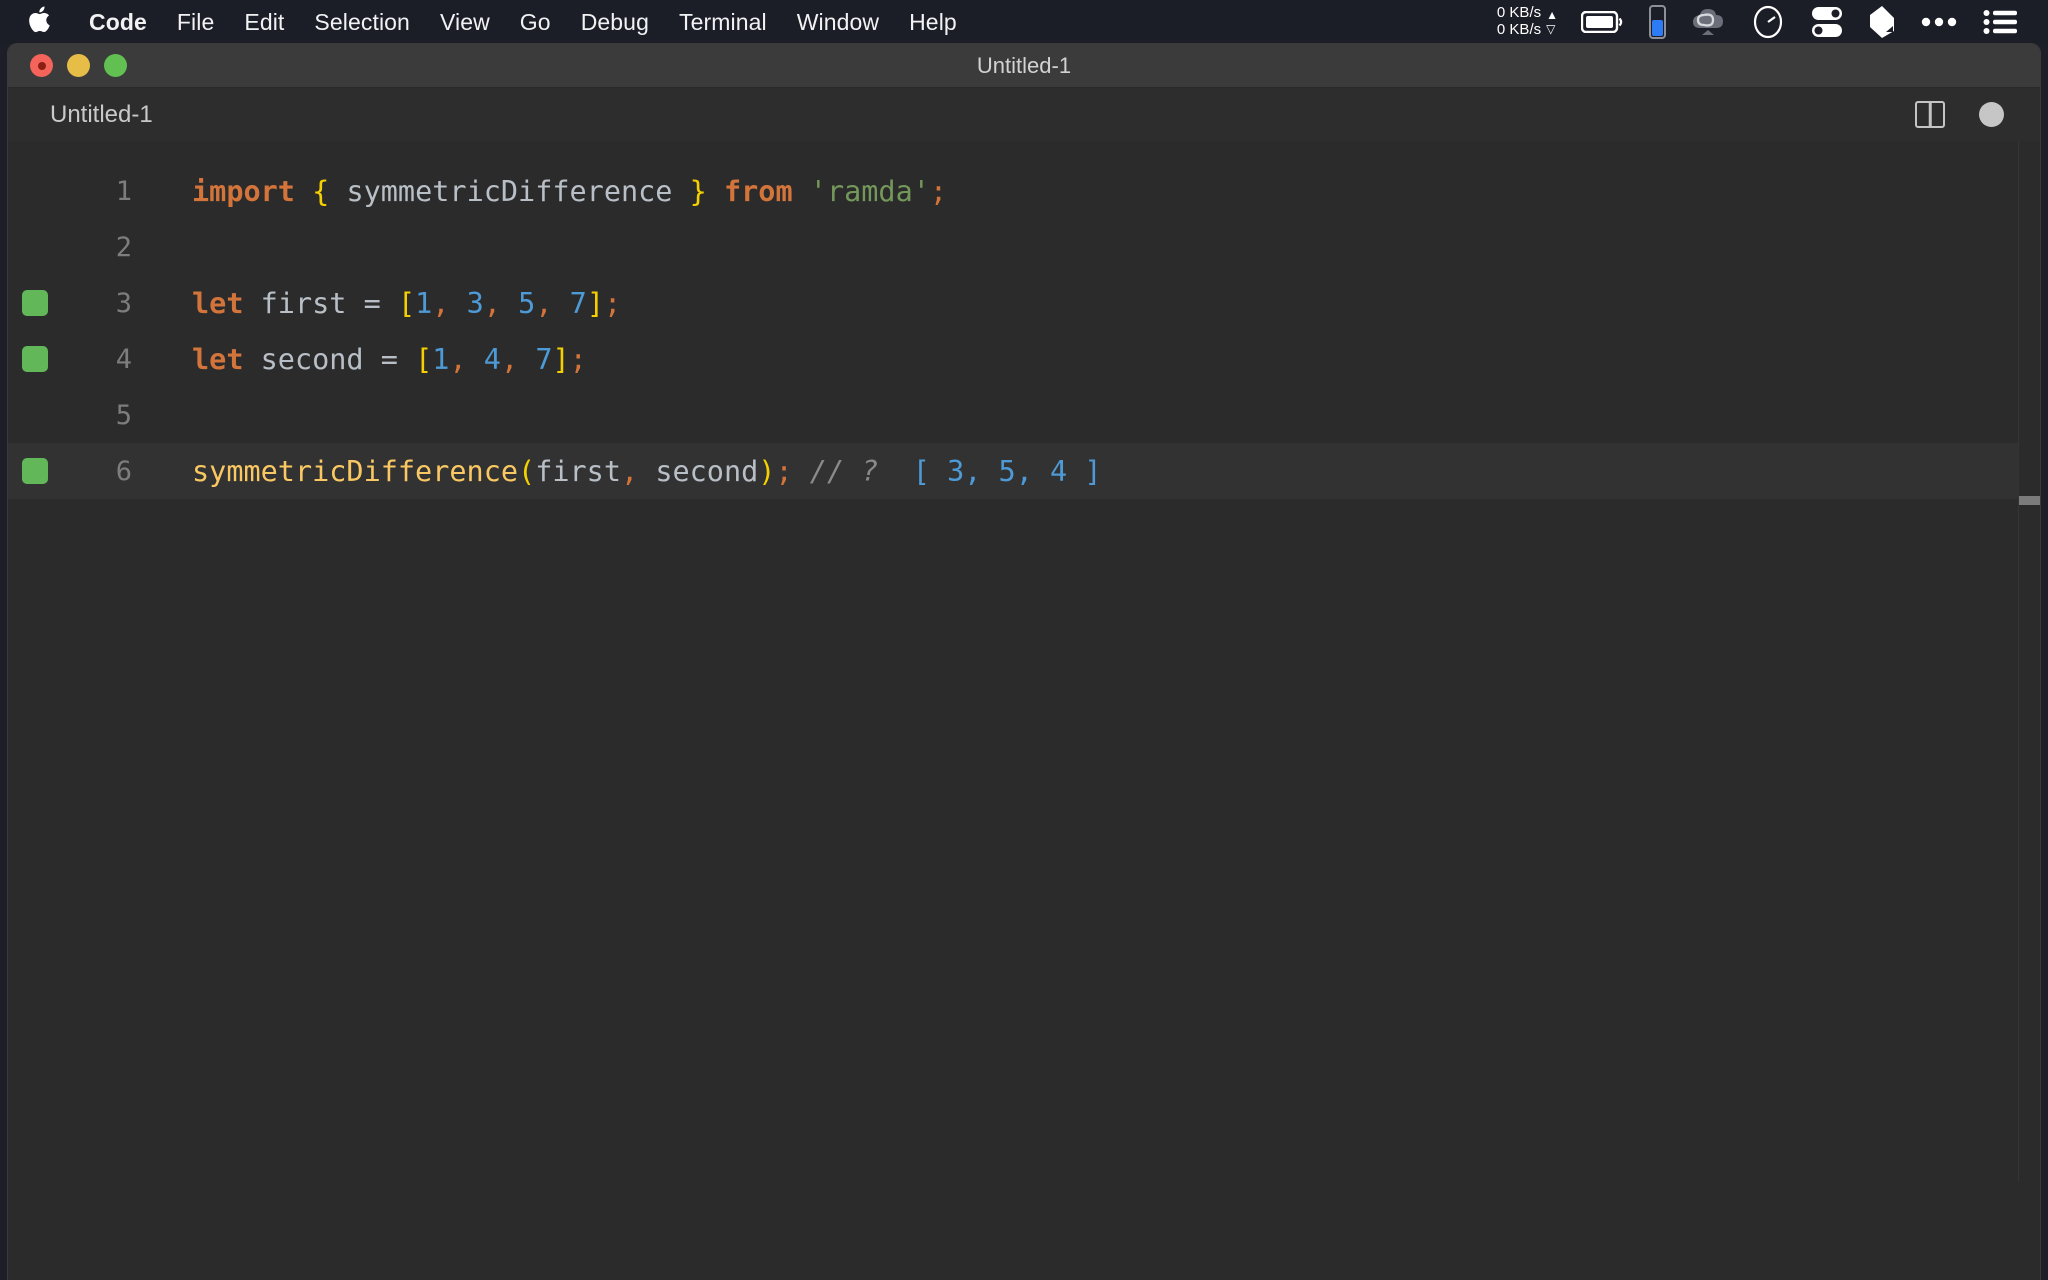 This screenshot has width=2048, height=1280. Describe the element at coordinates (475, 303) in the screenshot. I see `code-token: 3` at that location.